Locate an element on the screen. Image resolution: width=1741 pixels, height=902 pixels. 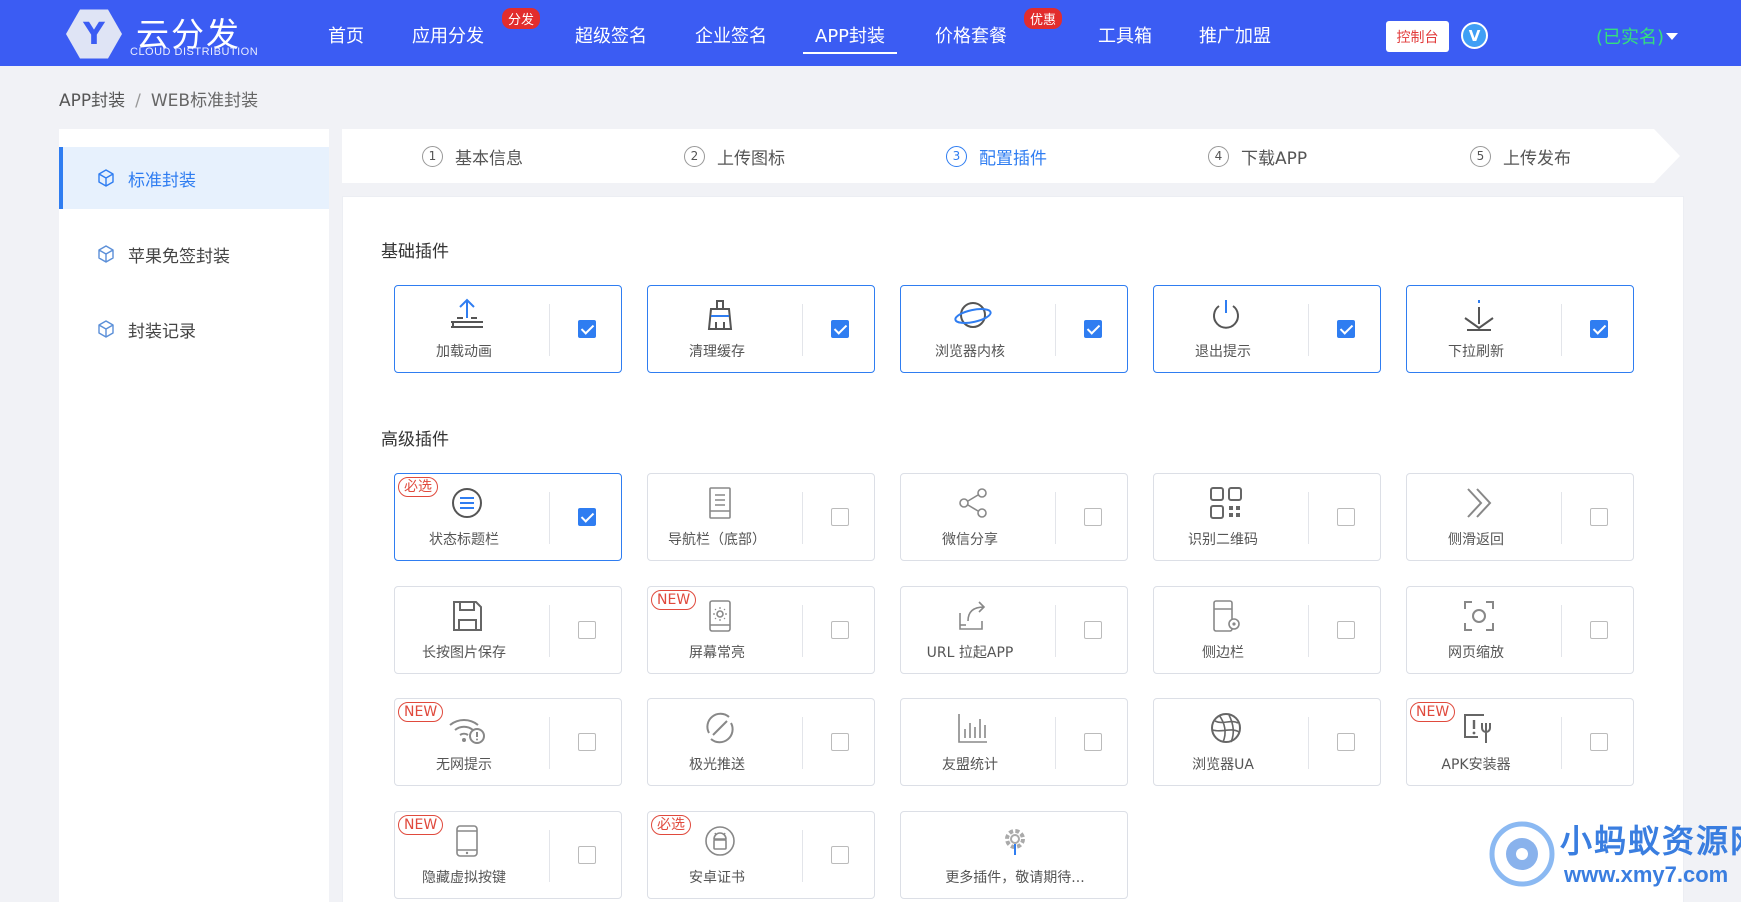
advanced-plugins-title: 高级插件 is located at coordinates (415, 440).